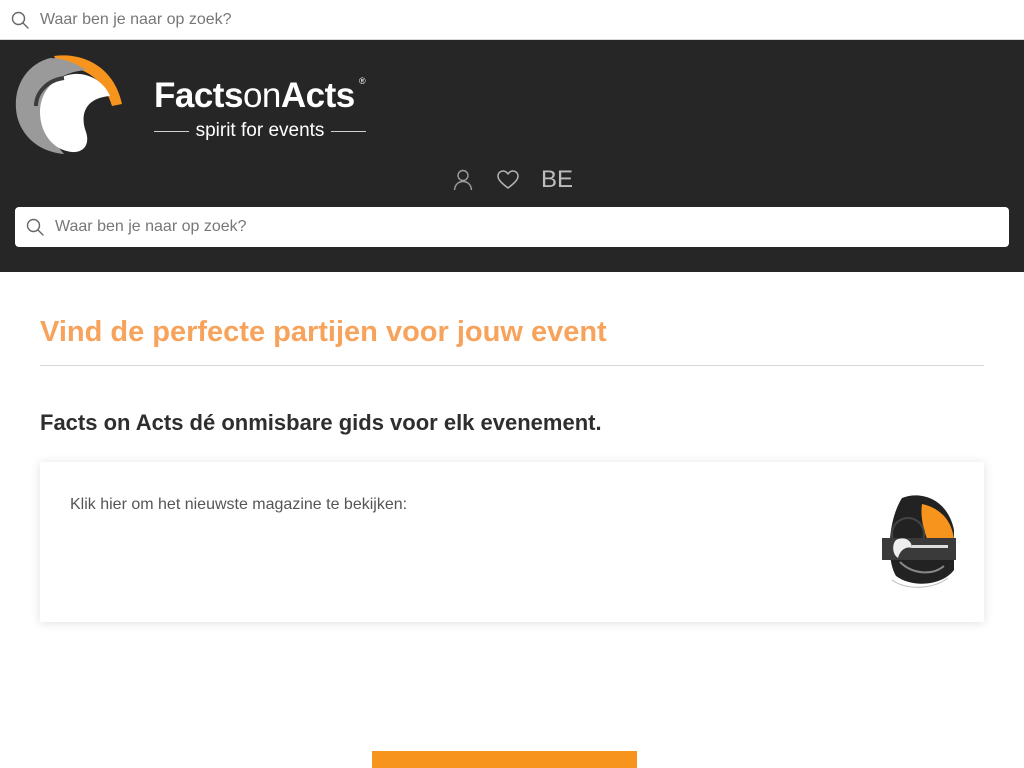  I want to click on registered-mark: ®, so click(362, 81).